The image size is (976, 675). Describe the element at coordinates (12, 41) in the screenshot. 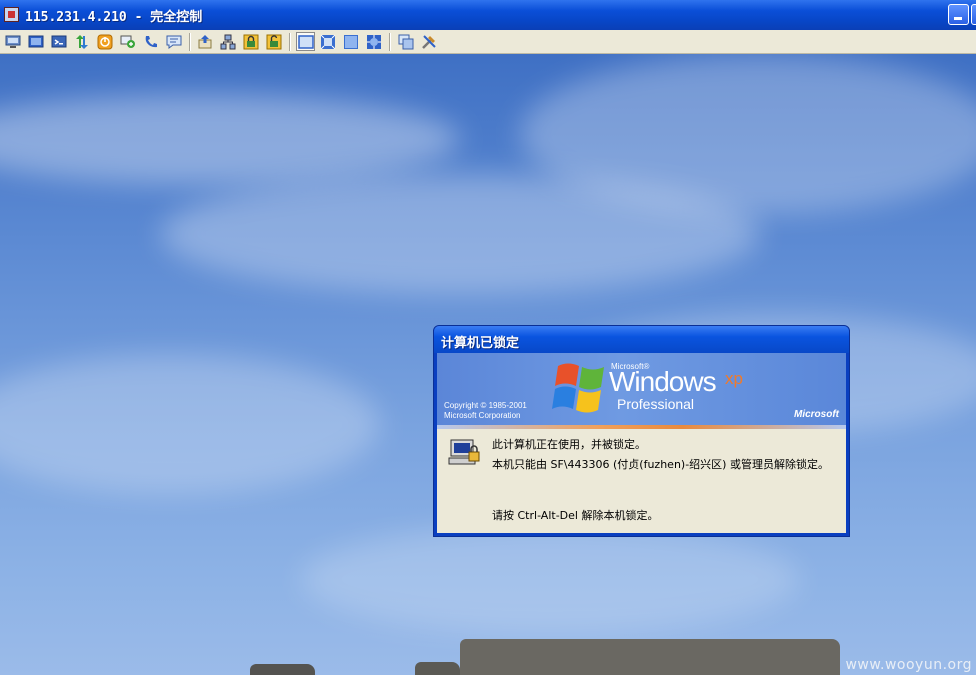

I see `connection-options-icon` at that location.